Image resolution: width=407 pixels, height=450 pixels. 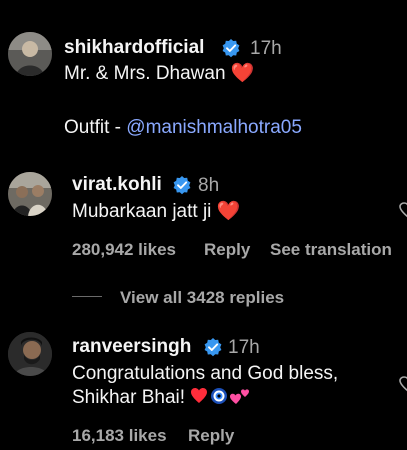 What do you see at coordinates (202, 298) in the screenshot?
I see `view-replies-button: View all 3428 replies` at bounding box center [202, 298].